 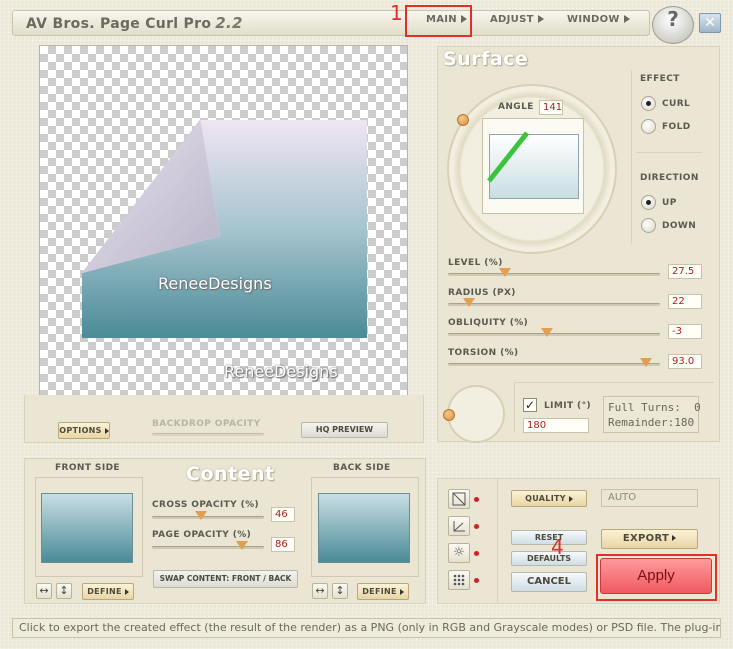 What do you see at coordinates (482, 293) in the screenshot?
I see `radius-label: RADIUS (PX)` at bounding box center [482, 293].